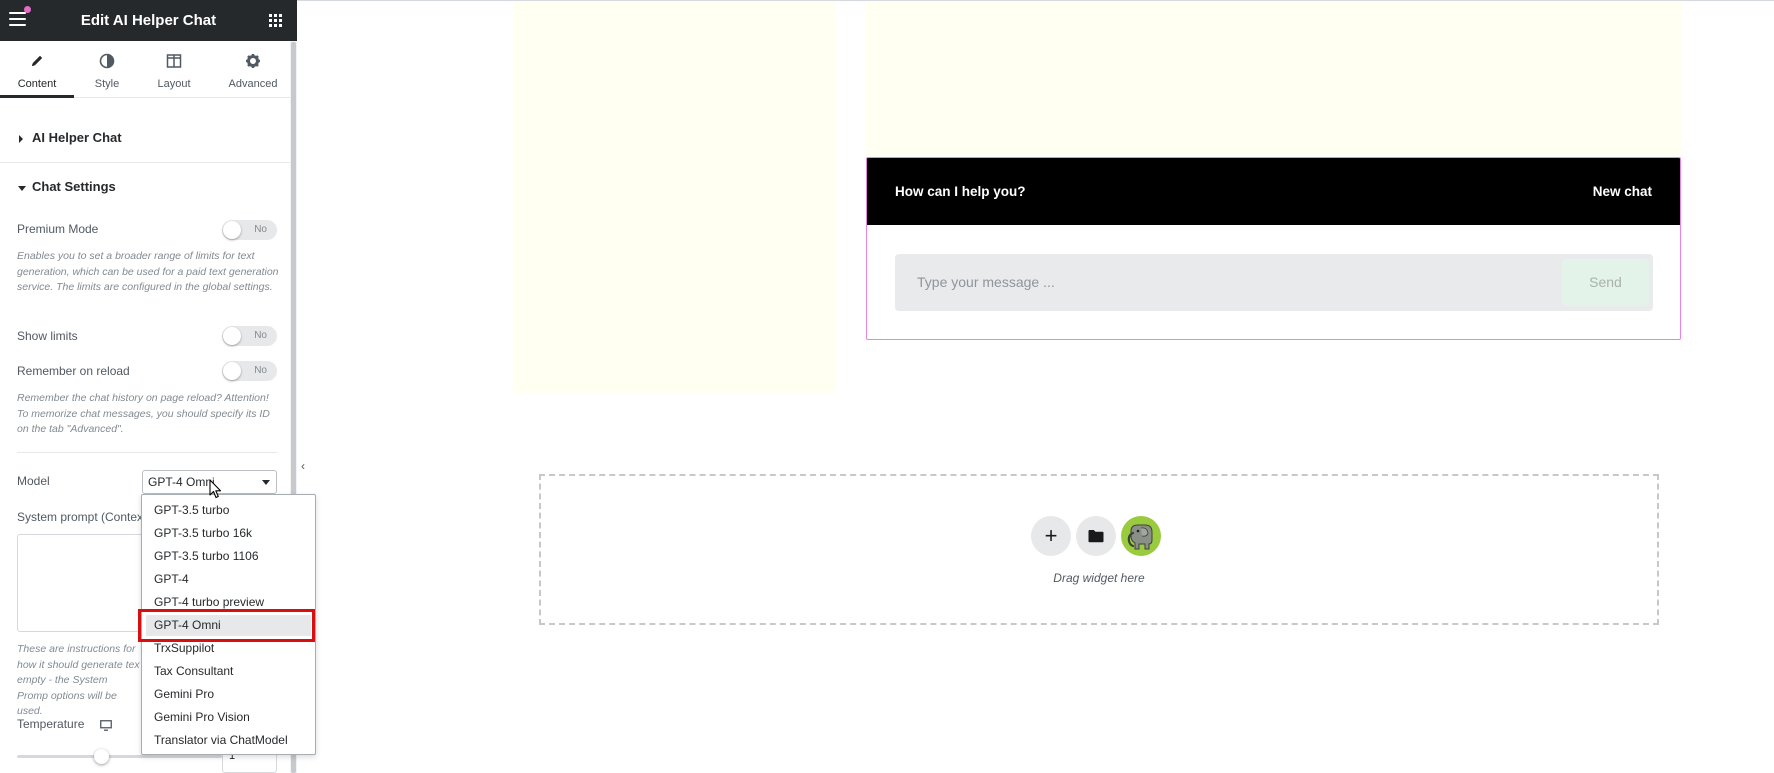  I want to click on model-option-label: GPT-4 turbo preview, so click(209, 602).